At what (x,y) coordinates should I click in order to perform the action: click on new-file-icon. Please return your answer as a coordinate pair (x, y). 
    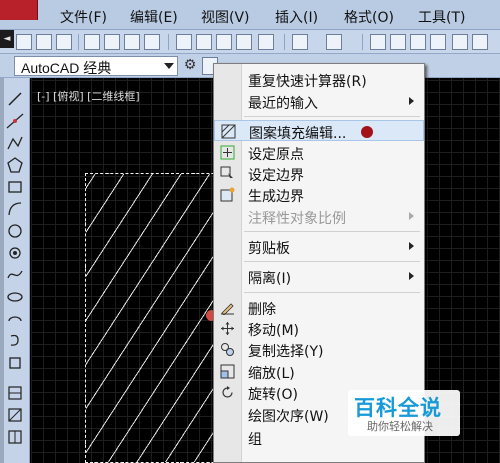
    Looking at the image, I should click on (24, 42).